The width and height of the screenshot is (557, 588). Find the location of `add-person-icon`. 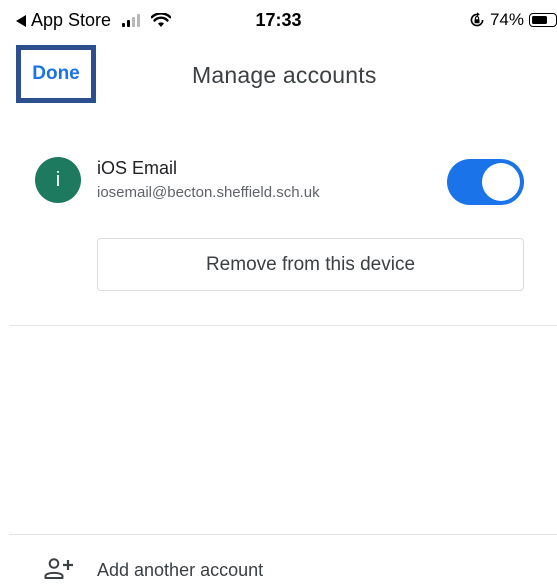

add-person-icon is located at coordinates (58, 568).